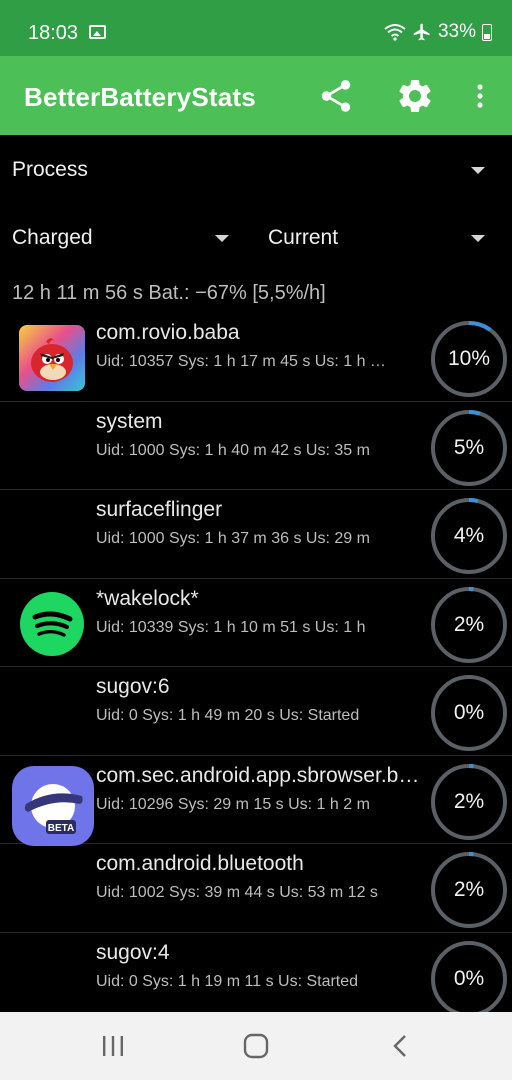 The width and height of the screenshot is (512, 1080). I want to click on process-detail: Uid: 0 Sys: 1 h 19 m 11 s Us: Started, so click(227, 981).